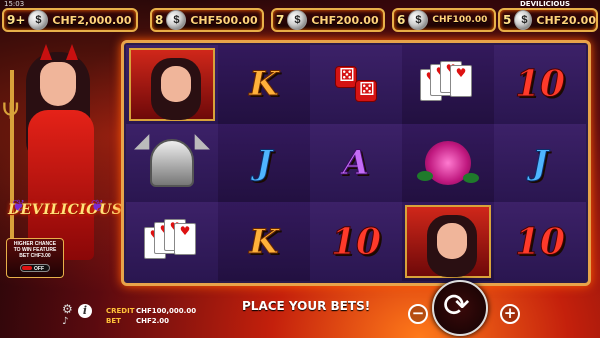 Image resolution: width=600 pixels, height=338 pixels. What do you see at coordinates (39, 269) in the screenshot?
I see `toggle-state: OFF` at bounding box center [39, 269].